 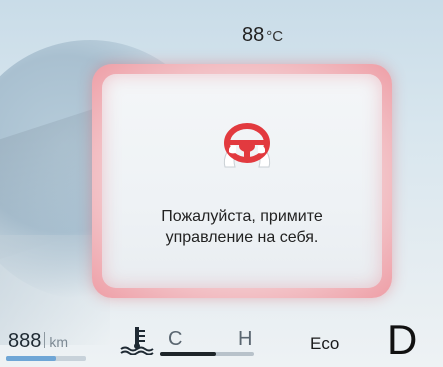 What do you see at coordinates (45, 340) in the screenshot?
I see `odometer-divider` at bounding box center [45, 340].